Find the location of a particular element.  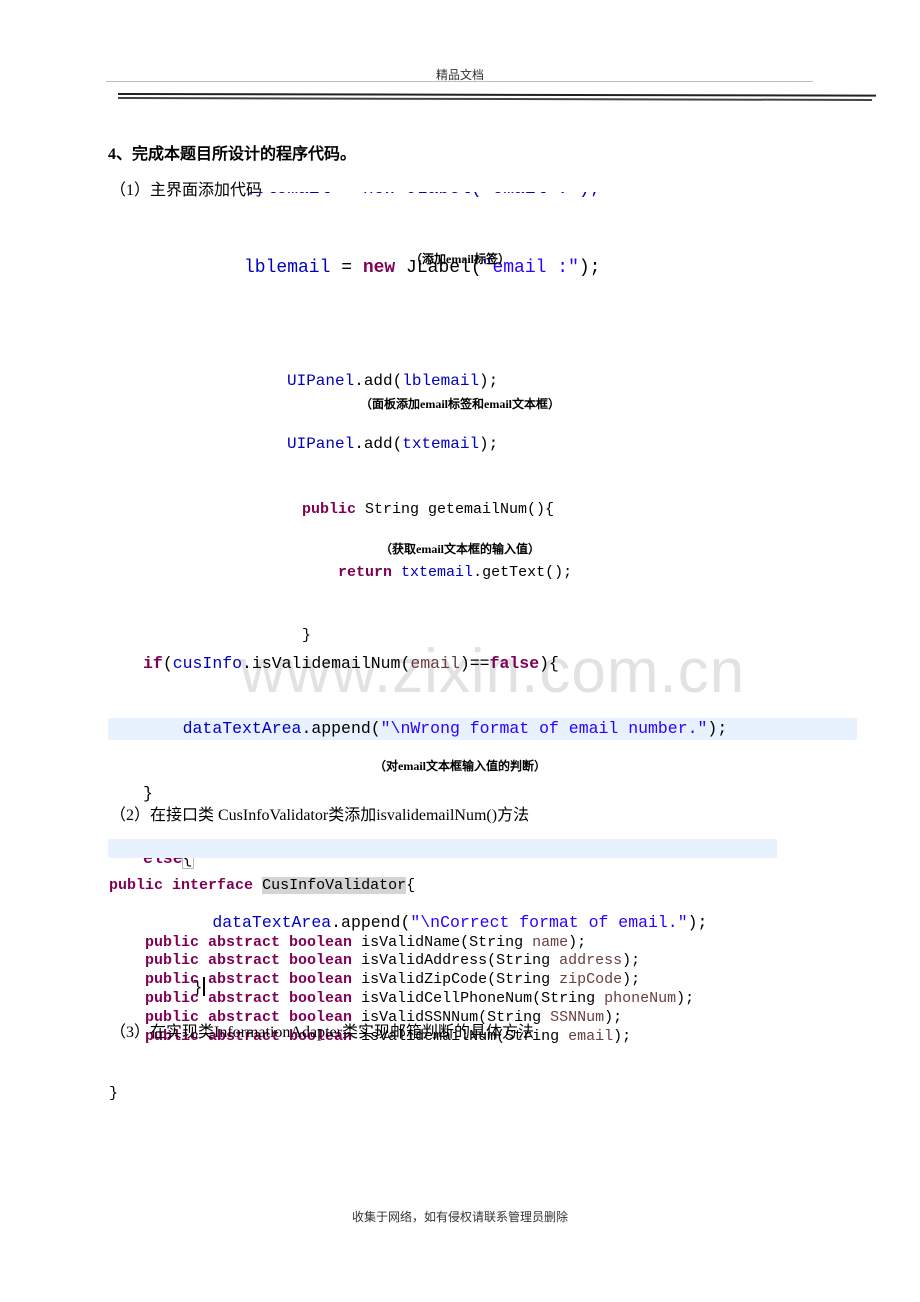

code-token: .isValidemailNum( is located at coordinates (326, 664).